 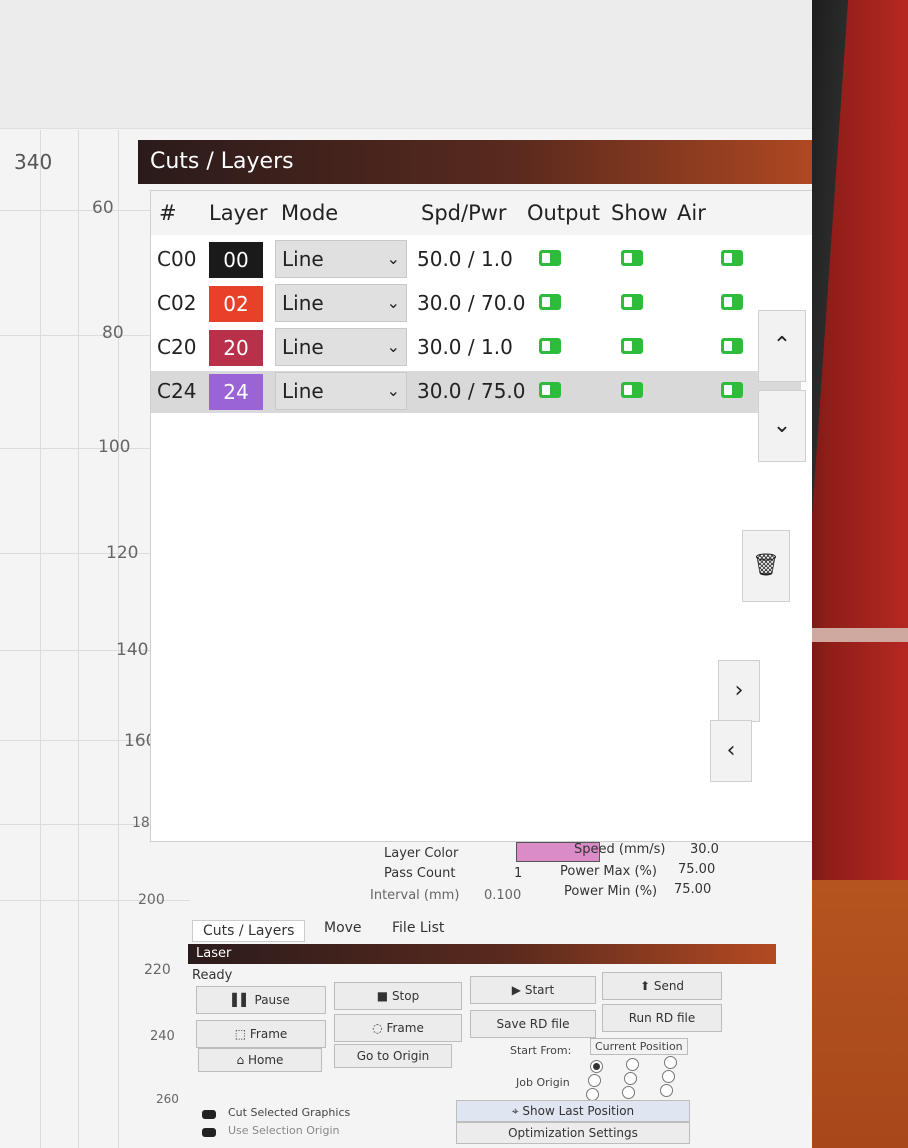 I want to click on run-rd-button: Run RD file, so click(x=662, y=1018).